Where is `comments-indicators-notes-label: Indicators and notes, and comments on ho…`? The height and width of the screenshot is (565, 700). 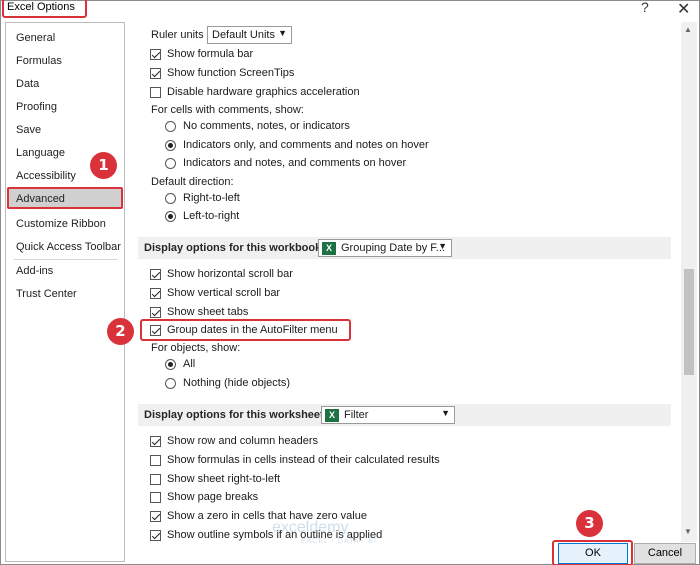 comments-indicators-notes-label: Indicators and notes, and comments on ho… is located at coordinates (295, 163).